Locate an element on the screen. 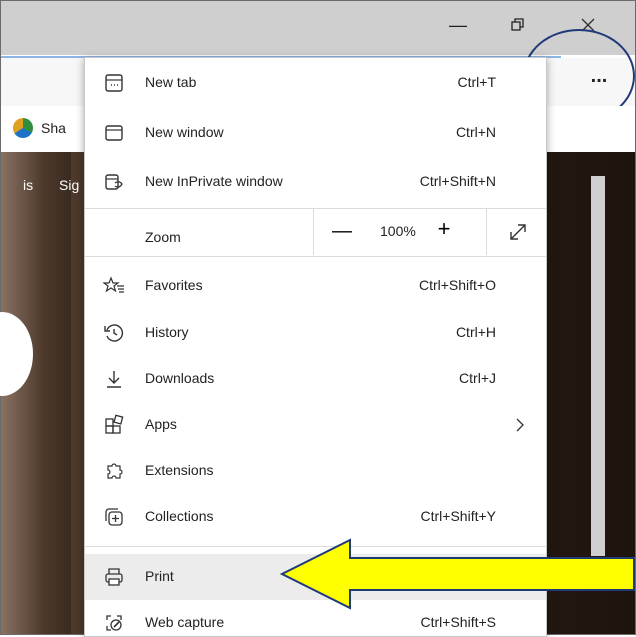 The height and width of the screenshot is (637, 636). menu-item-label: Apps is located at coordinates (161, 424).